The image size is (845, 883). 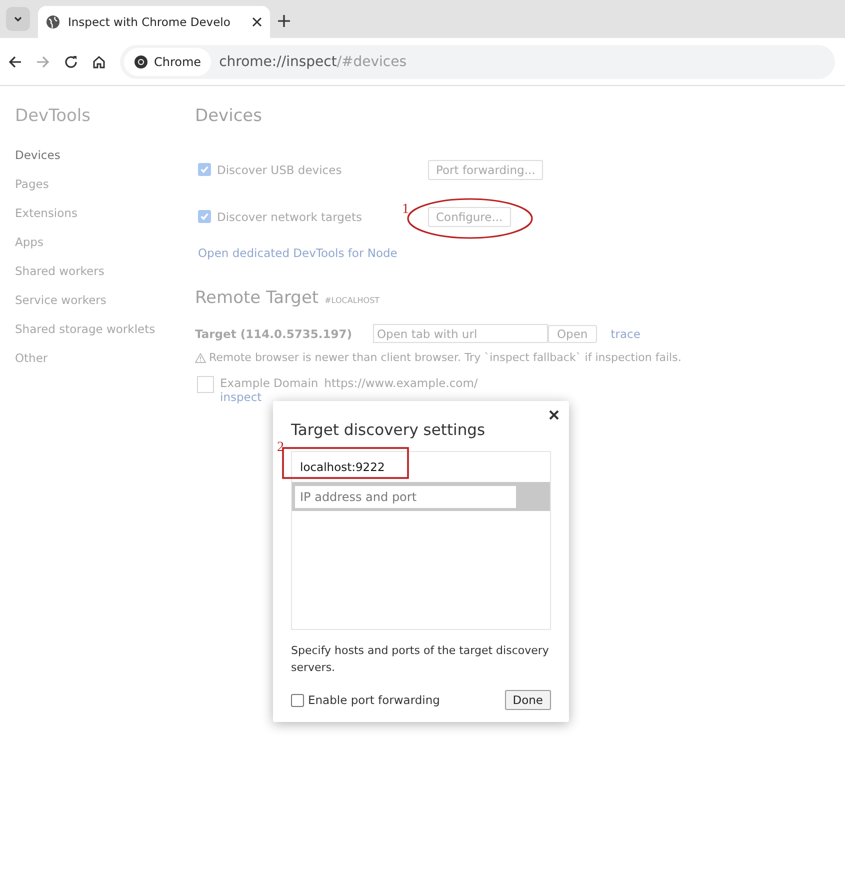 I want to click on warning-icon, so click(x=200, y=357).